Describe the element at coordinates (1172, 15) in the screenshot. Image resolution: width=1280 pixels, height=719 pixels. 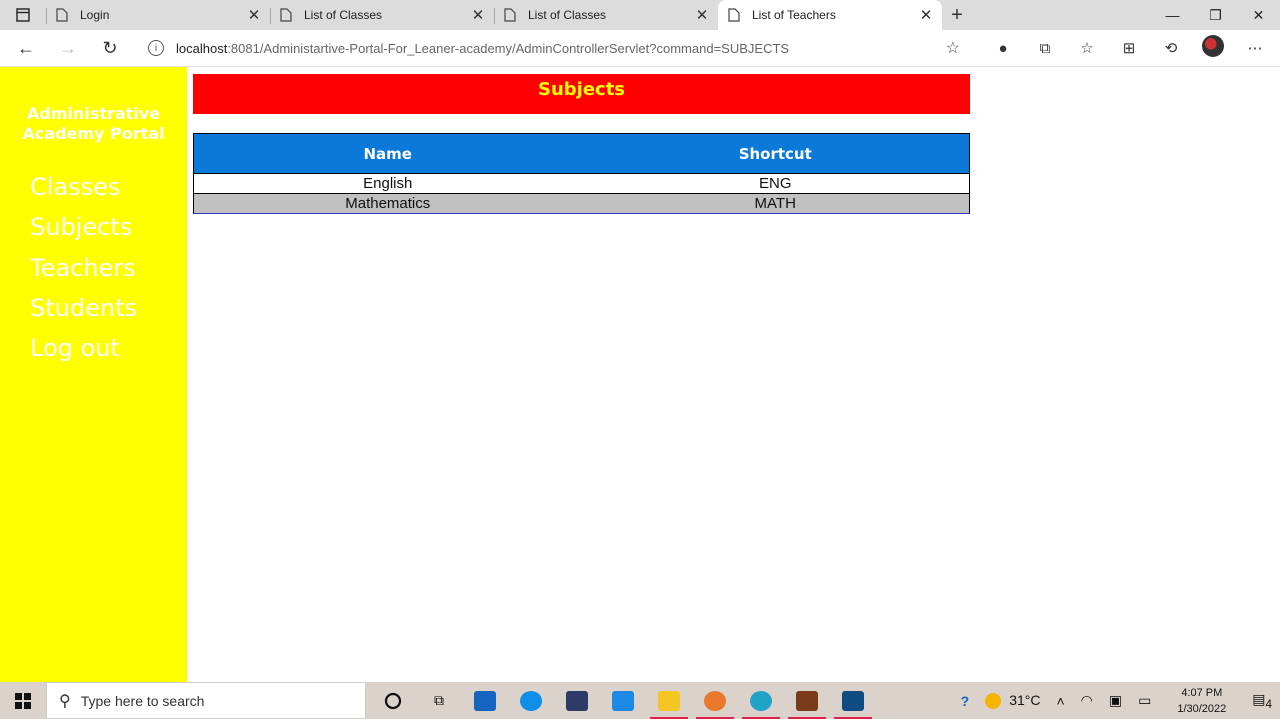
I see `minimize-icon: —` at that location.